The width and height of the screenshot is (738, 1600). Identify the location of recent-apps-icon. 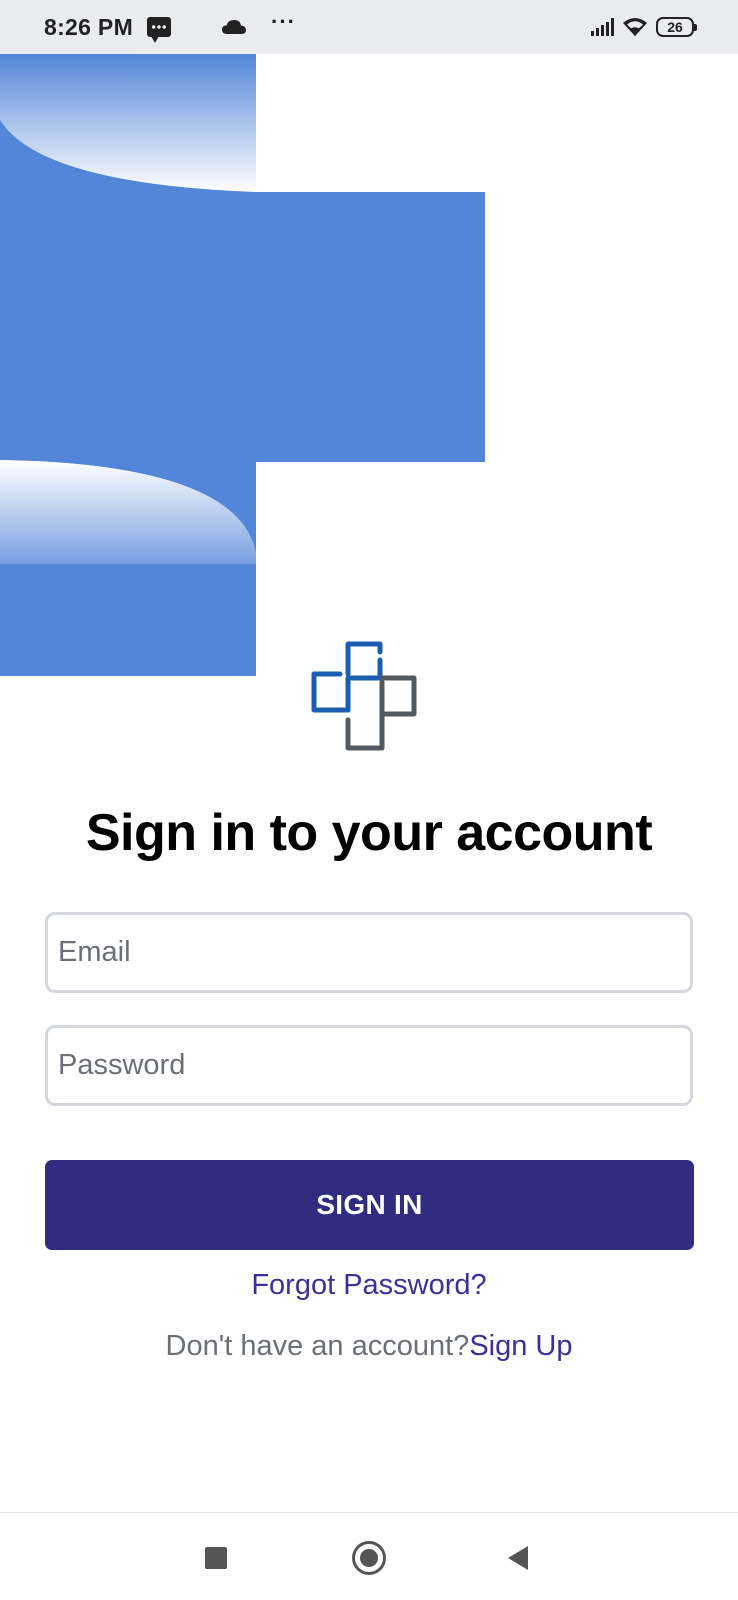
(216, 1558).